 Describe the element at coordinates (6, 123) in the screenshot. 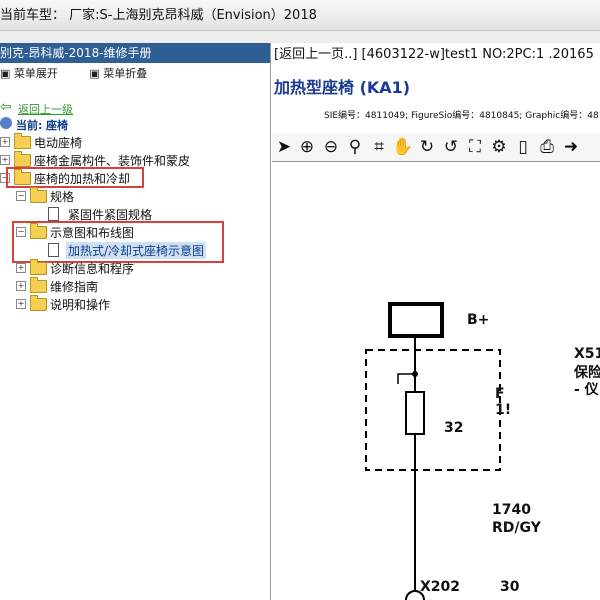

I see `user-icon` at that location.